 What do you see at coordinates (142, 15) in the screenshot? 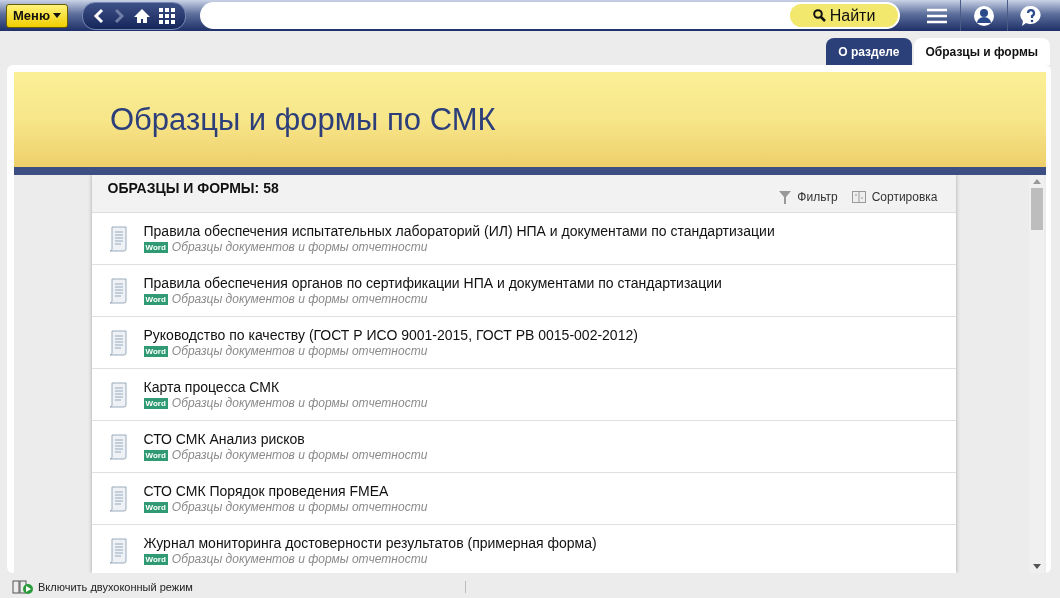
I see `home-icon` at bounding box center [142, 15].